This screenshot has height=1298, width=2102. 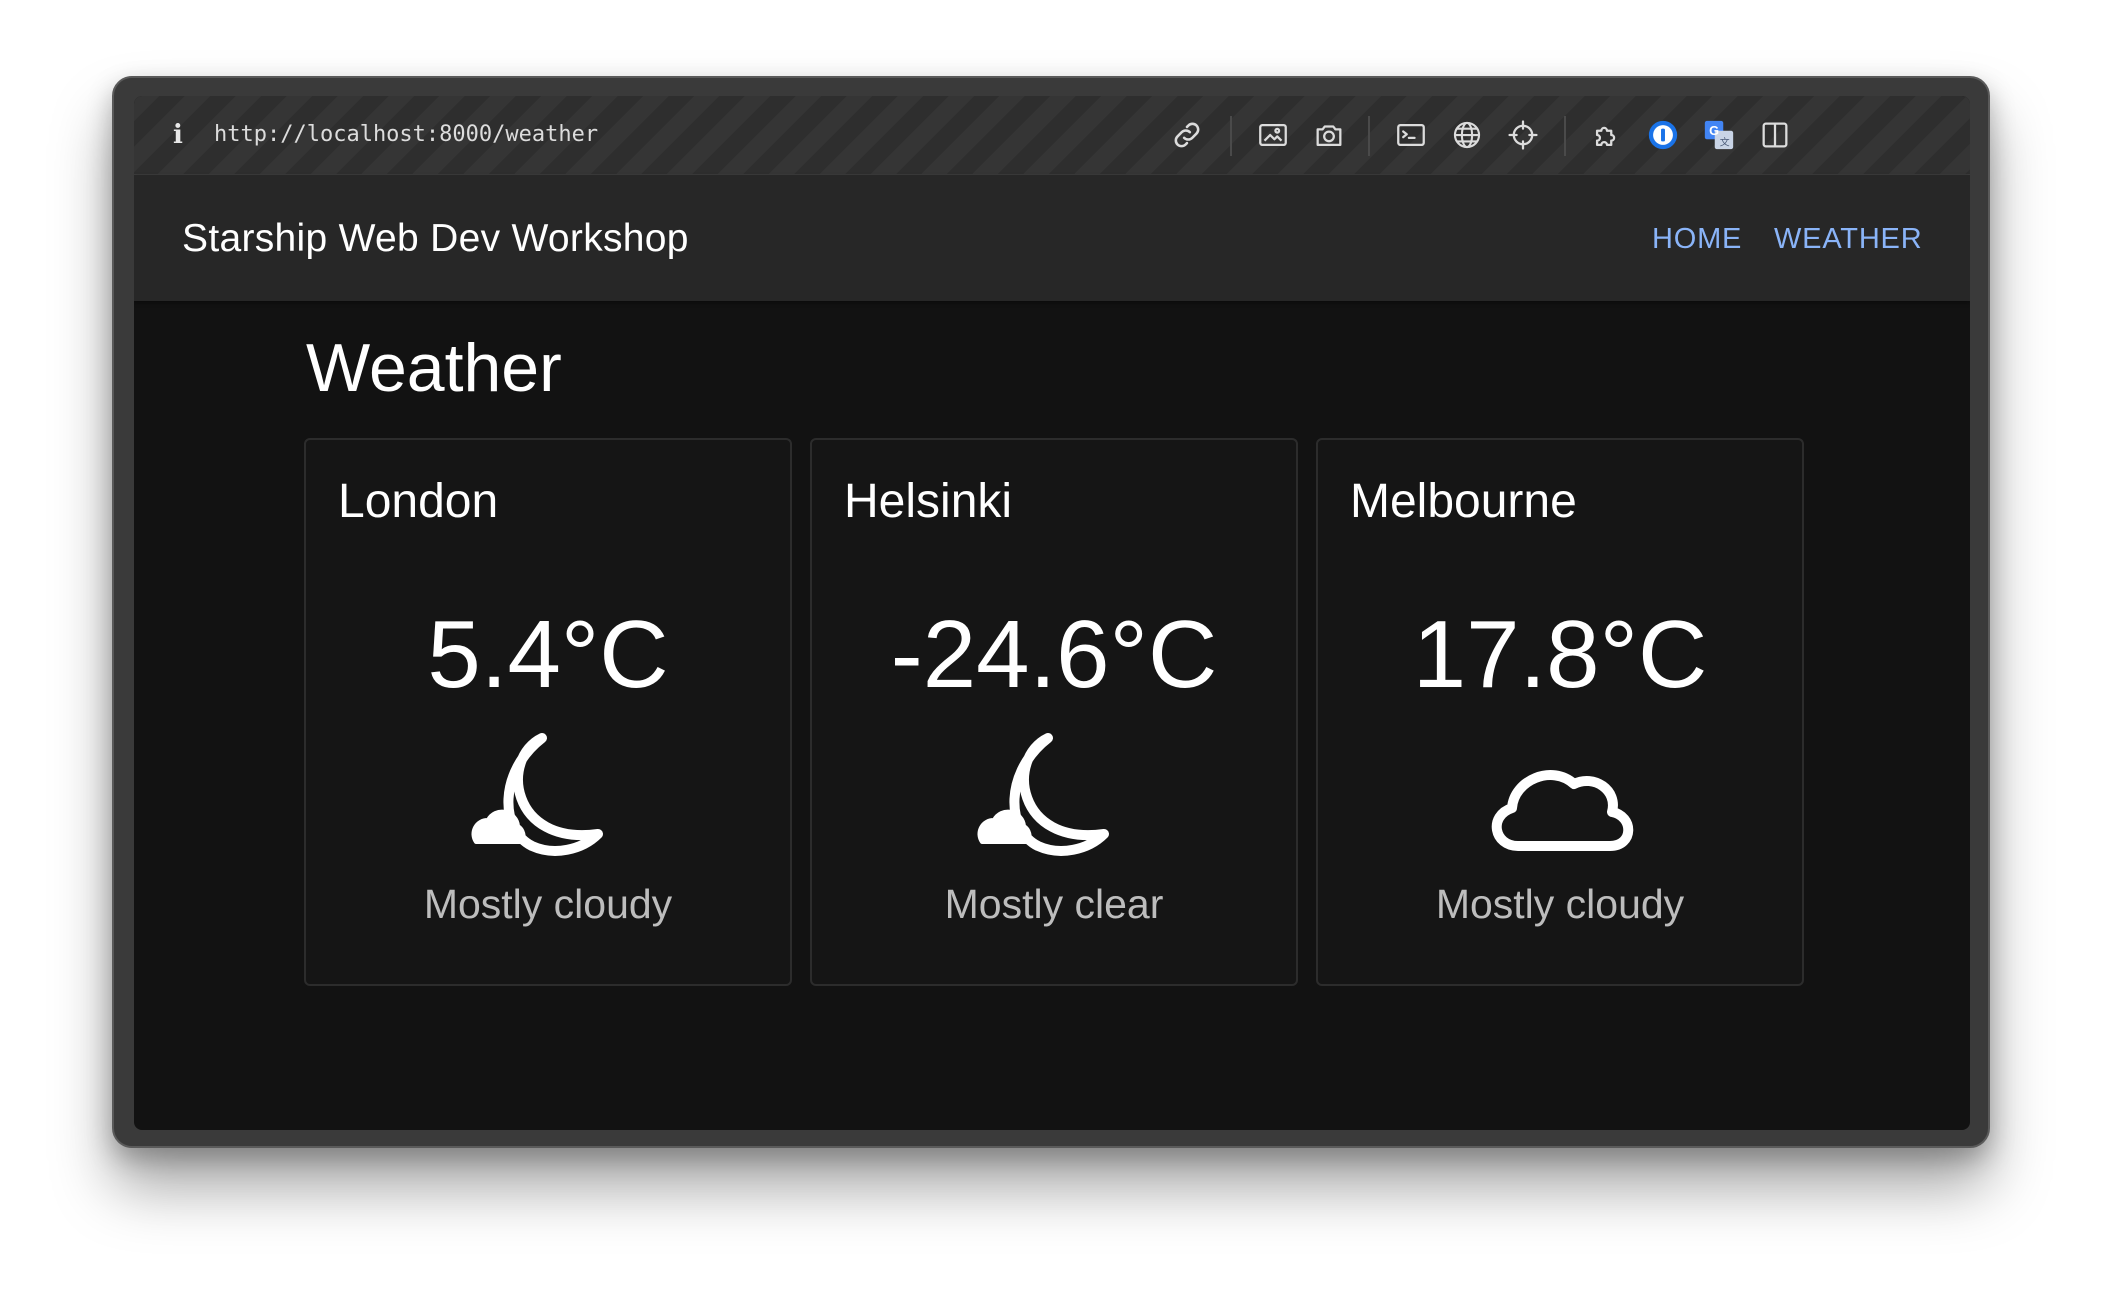 I want to click on info-icon: i, so click(x=178, y=135).